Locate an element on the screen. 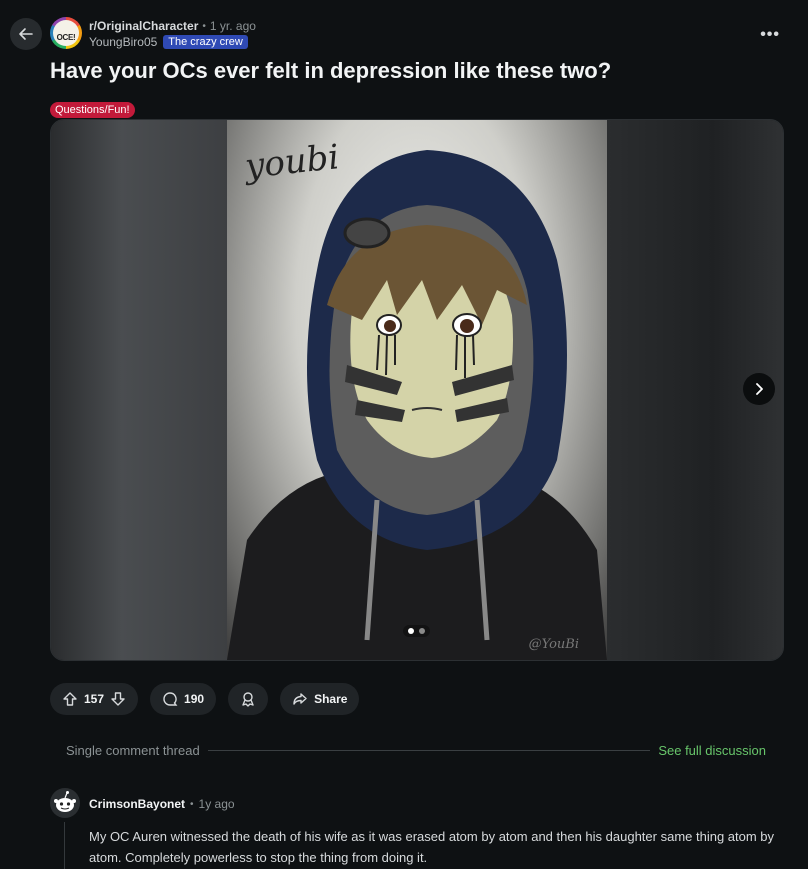 This screenshot has height=869, width=808. author-line: YoungBiro05 The crazy crew is located at coordinates (168, 42).